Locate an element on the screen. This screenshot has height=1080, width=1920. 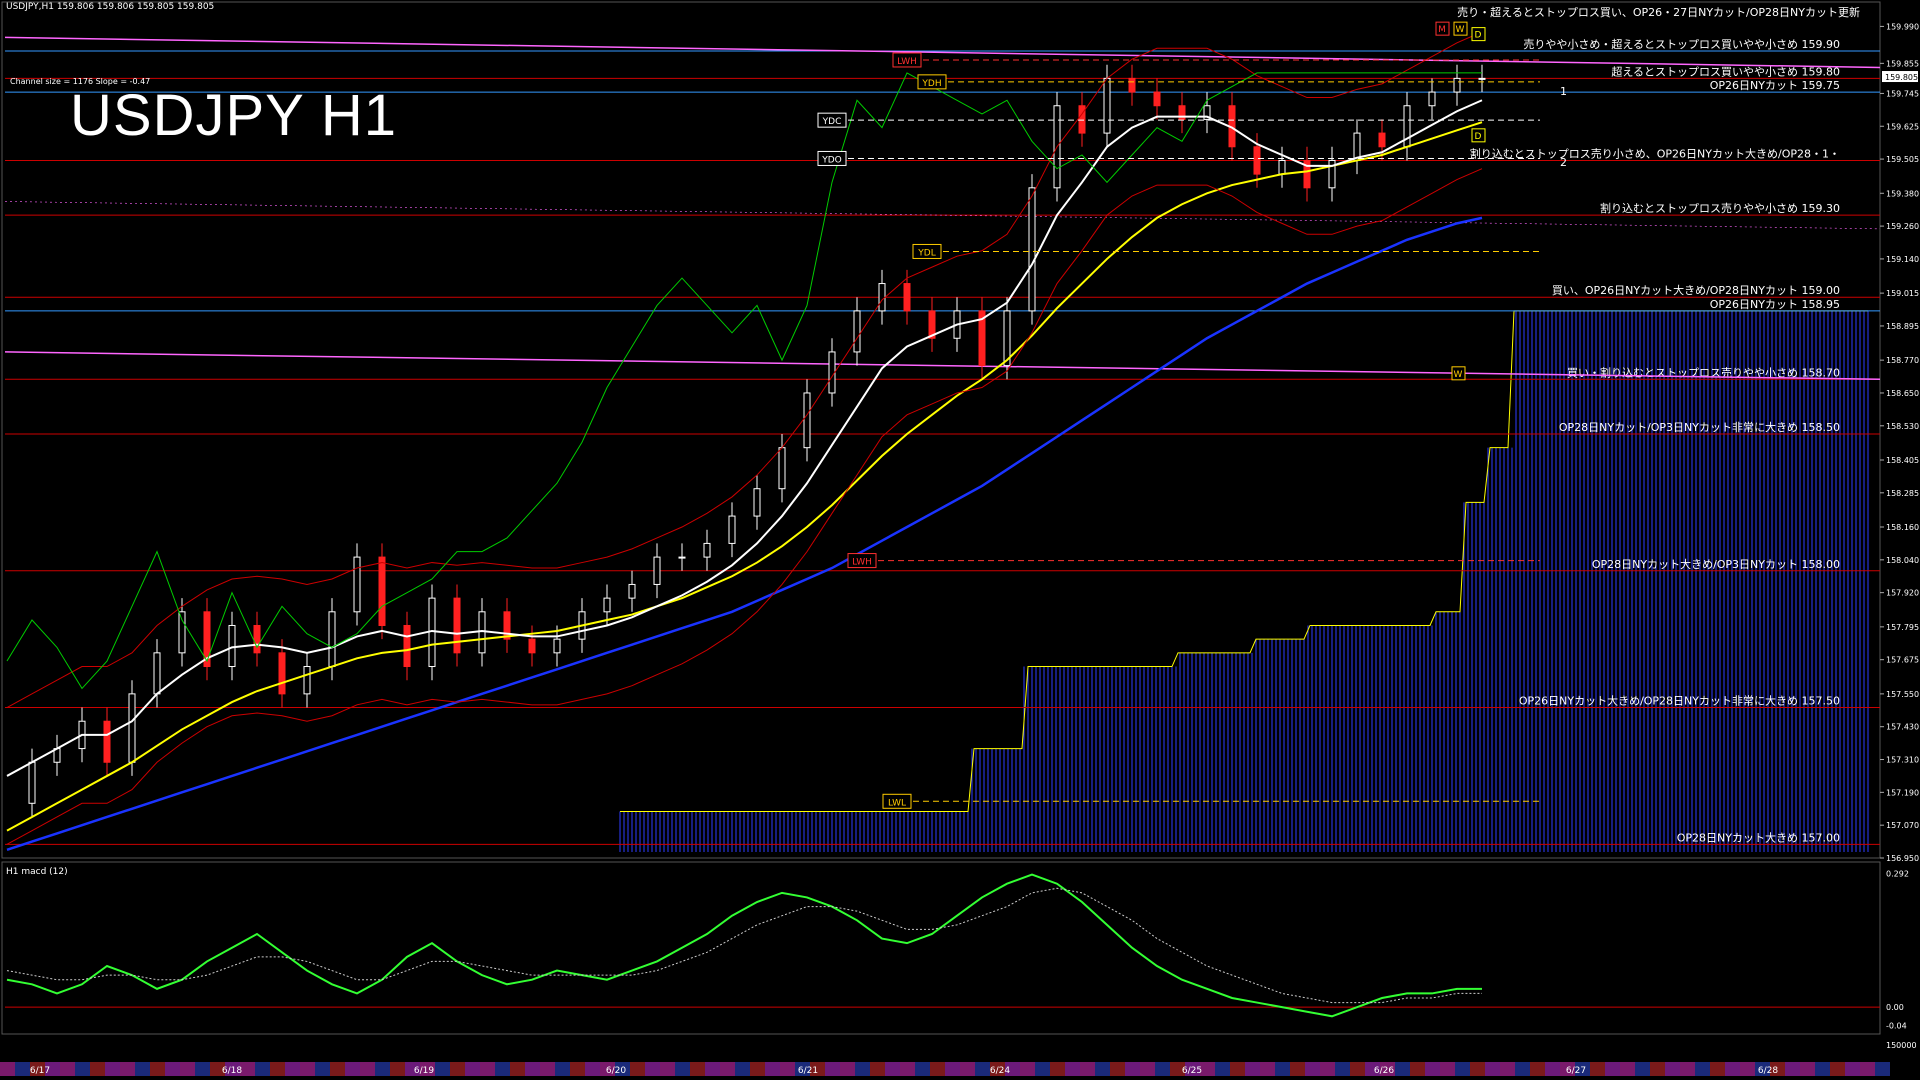
price-tick-label: 158.160 is located at coordinates (1902, 527).